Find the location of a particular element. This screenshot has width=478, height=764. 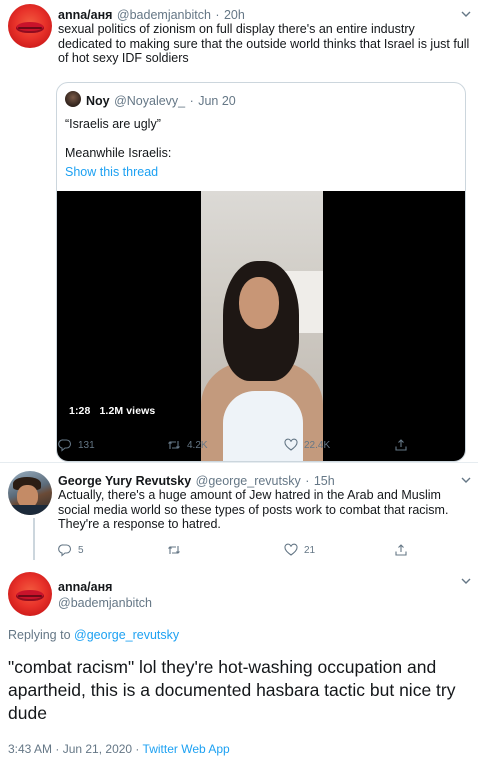

reply-button: 131 is located at coordinates (76, 445).